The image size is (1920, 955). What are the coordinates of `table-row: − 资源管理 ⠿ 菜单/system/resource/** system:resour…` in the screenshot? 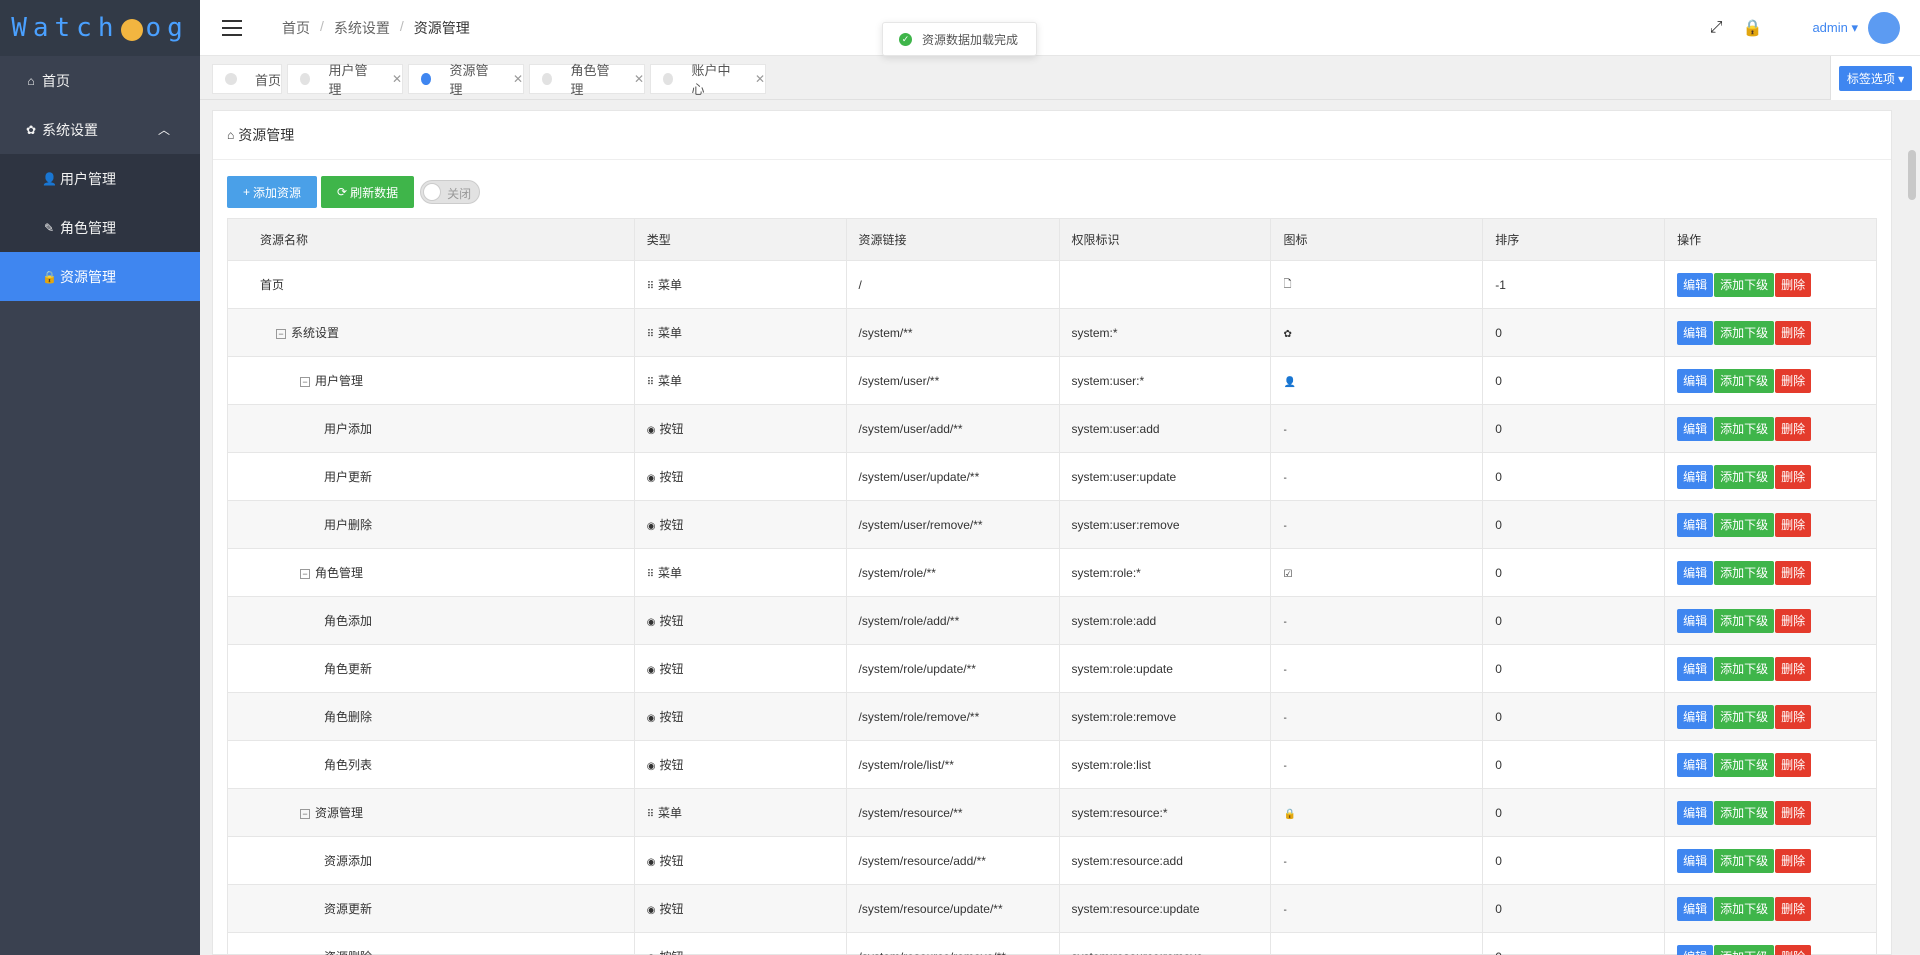 It's located at (1052, 812).